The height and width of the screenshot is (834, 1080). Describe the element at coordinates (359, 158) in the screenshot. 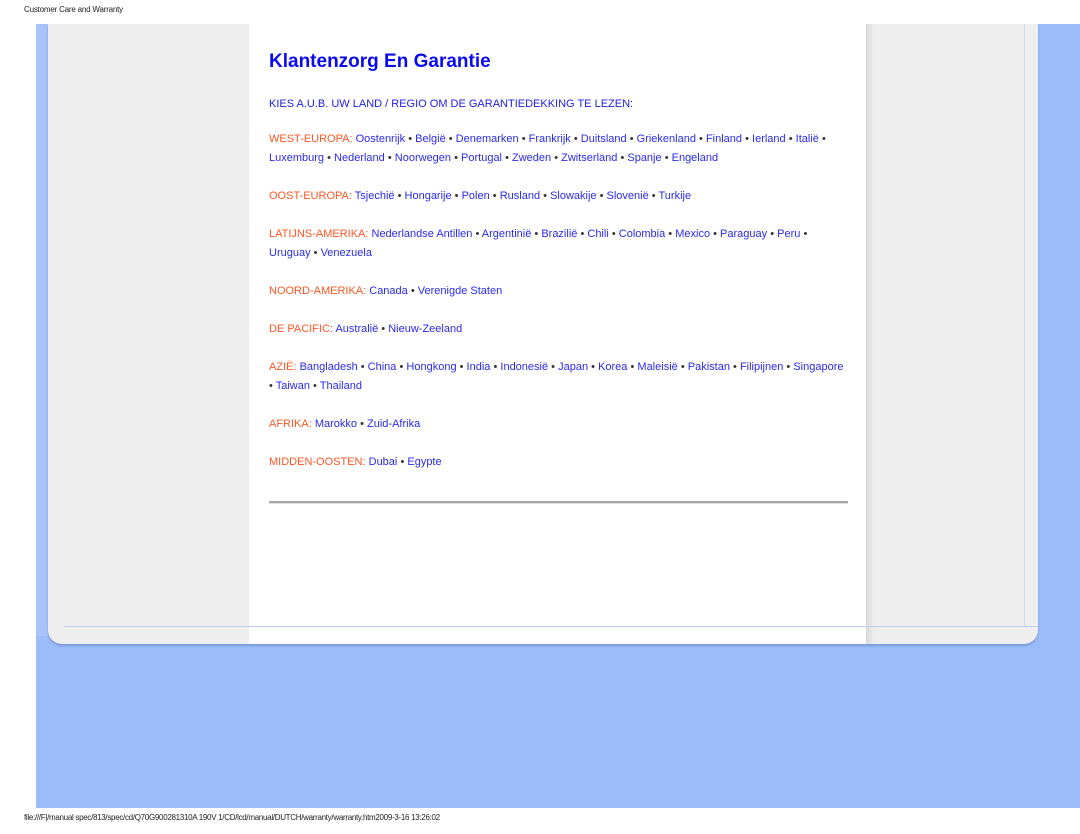

I see `country-link: Nederland` at that location.